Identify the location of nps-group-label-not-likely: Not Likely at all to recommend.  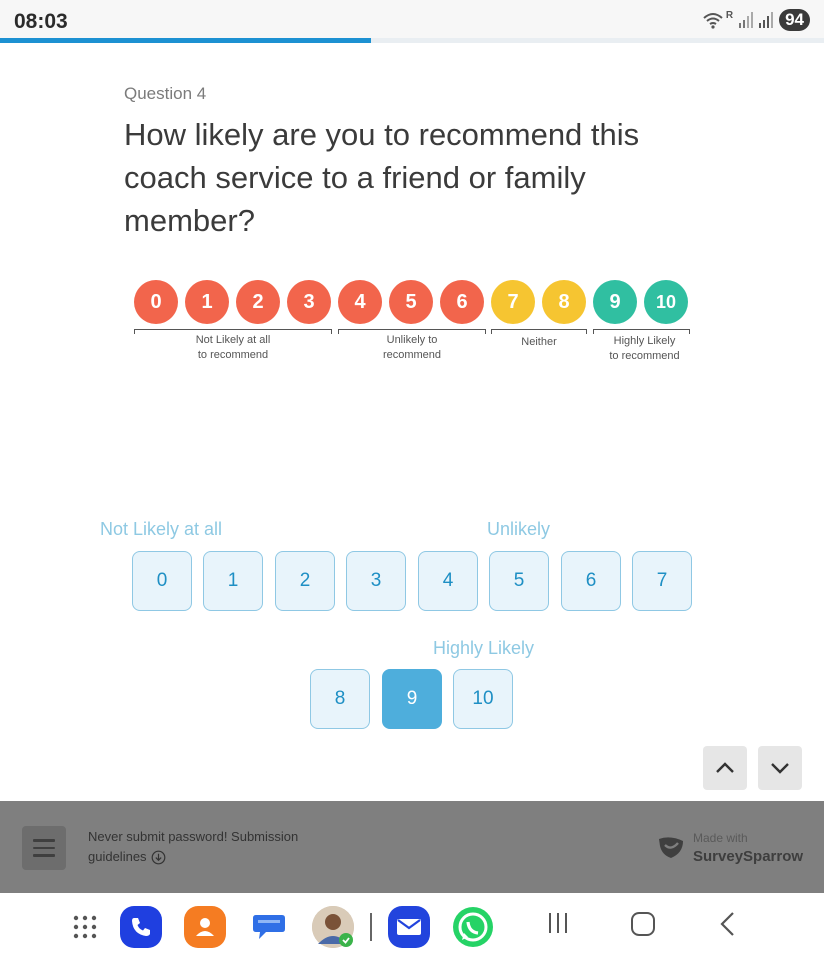
(233, 347).